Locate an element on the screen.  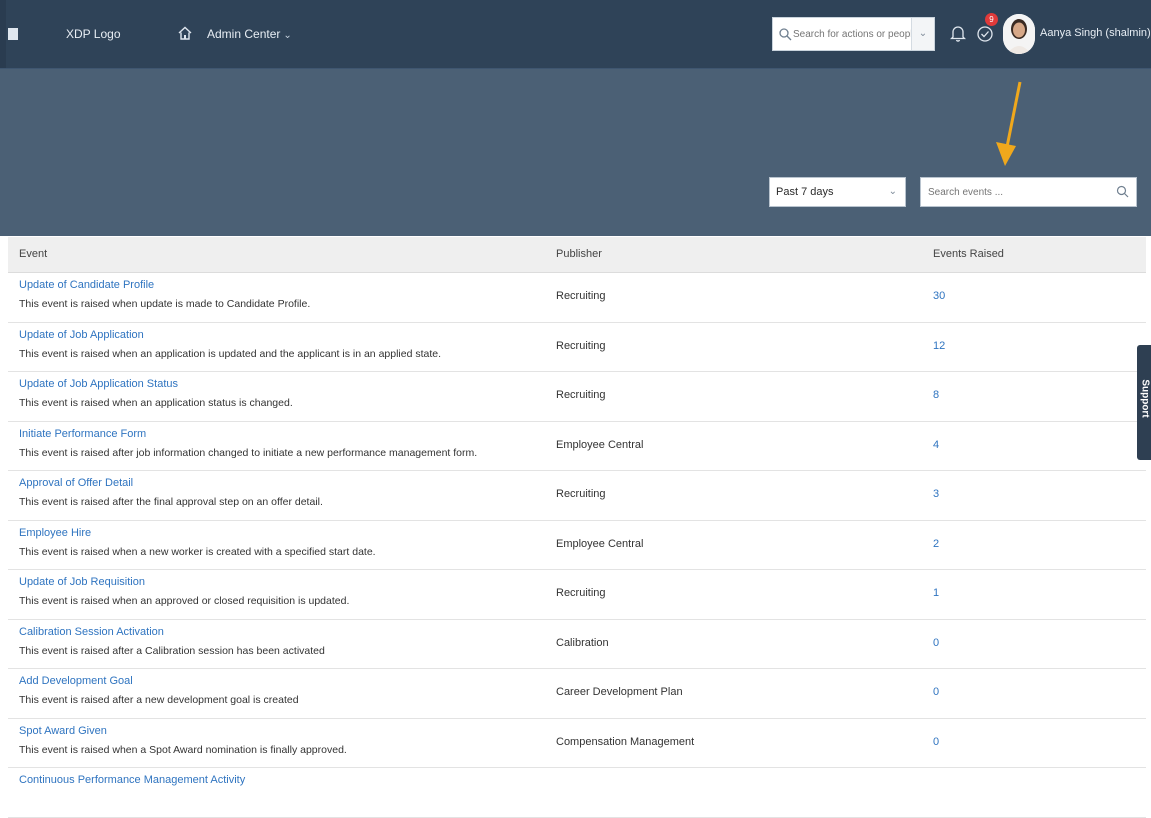
event-link: Initiate Performance Form is located at coordinates (82, 434).